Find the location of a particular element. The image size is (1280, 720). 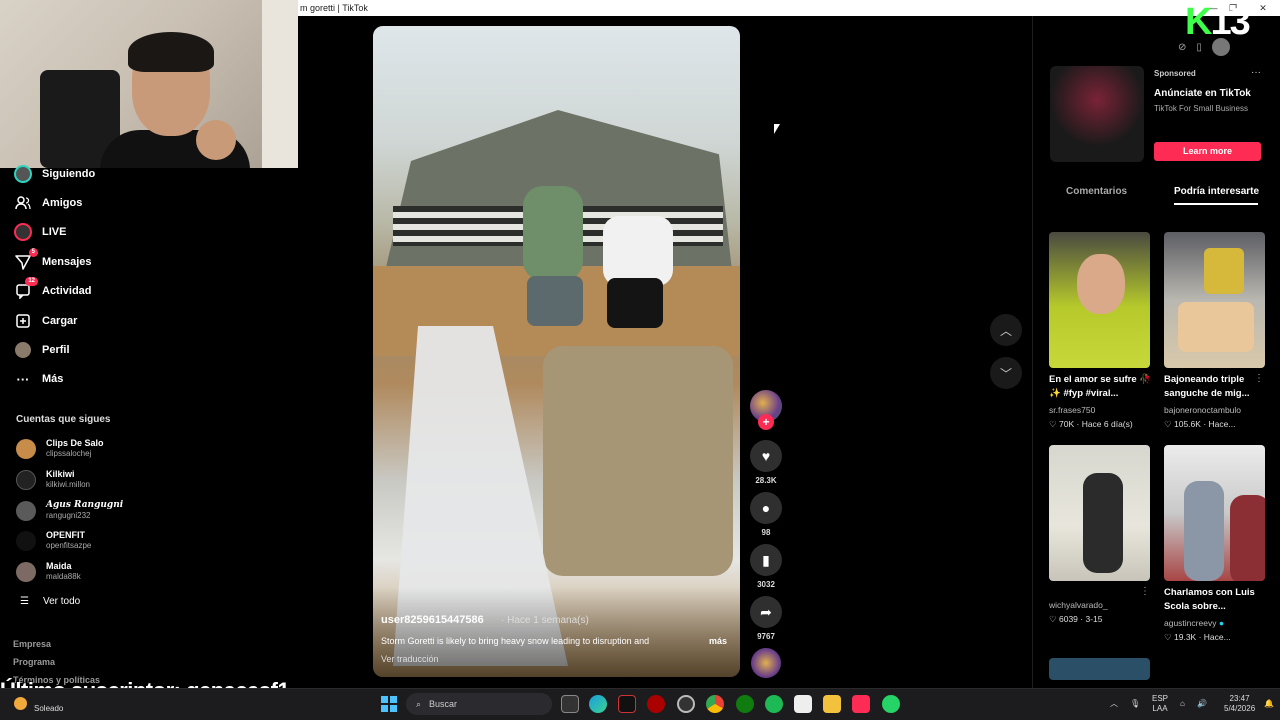

following-account-openfit: OPENFIT openfitsazpe is located at coordinates (53, 540).